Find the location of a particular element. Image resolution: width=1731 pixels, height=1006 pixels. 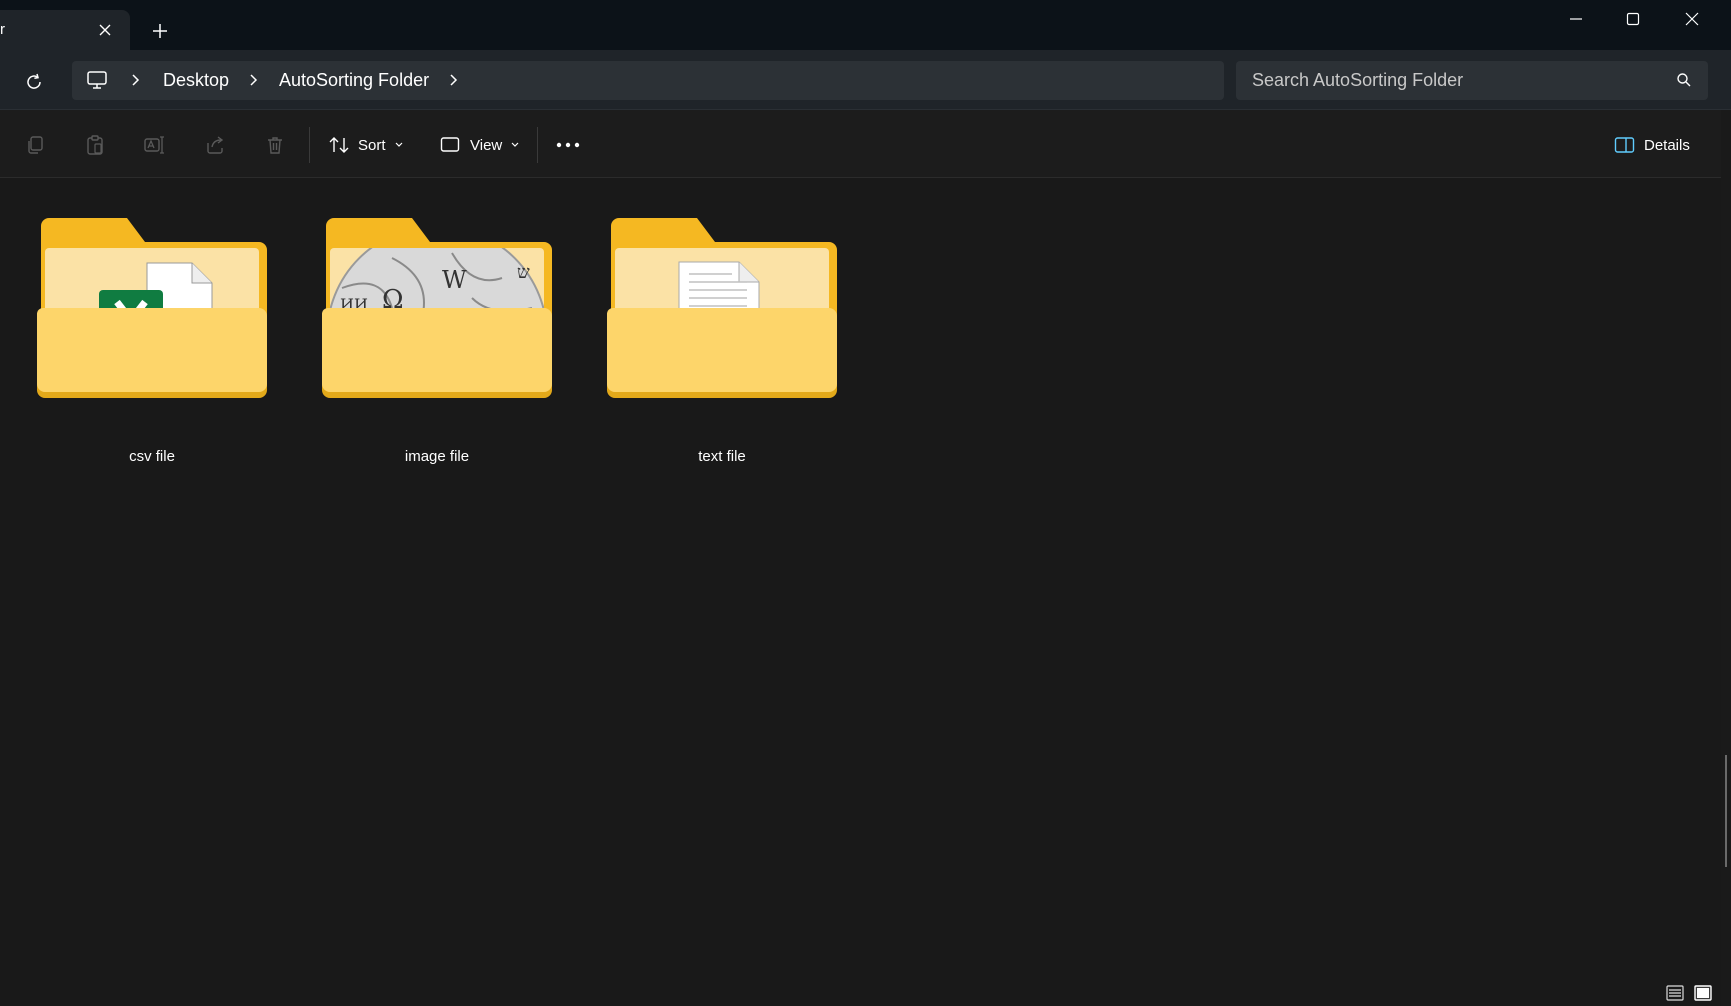

folder-item-csv-file: csv file is located at coordinates (152, 348).